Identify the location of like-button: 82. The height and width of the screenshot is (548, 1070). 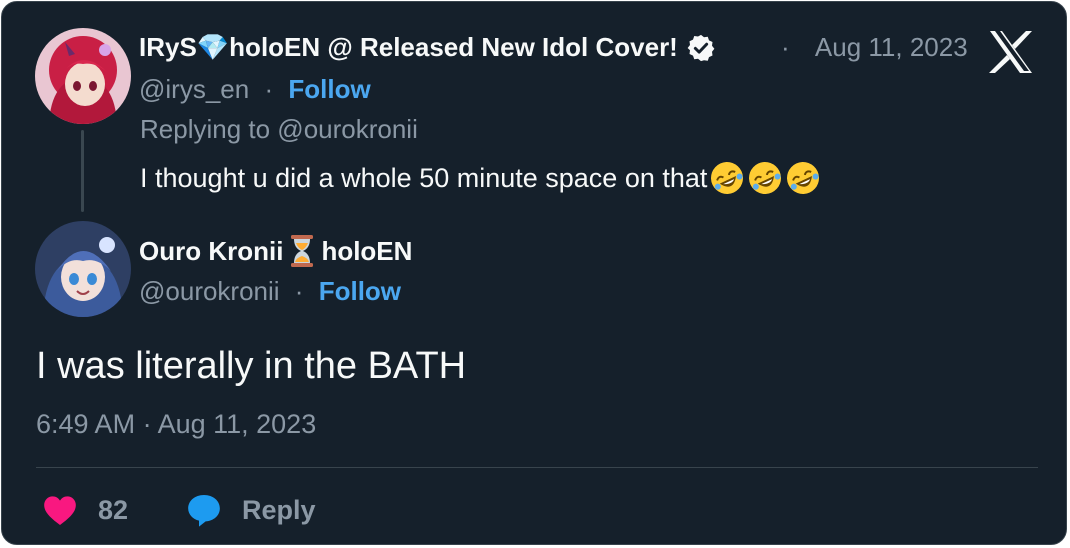
(84, 510).